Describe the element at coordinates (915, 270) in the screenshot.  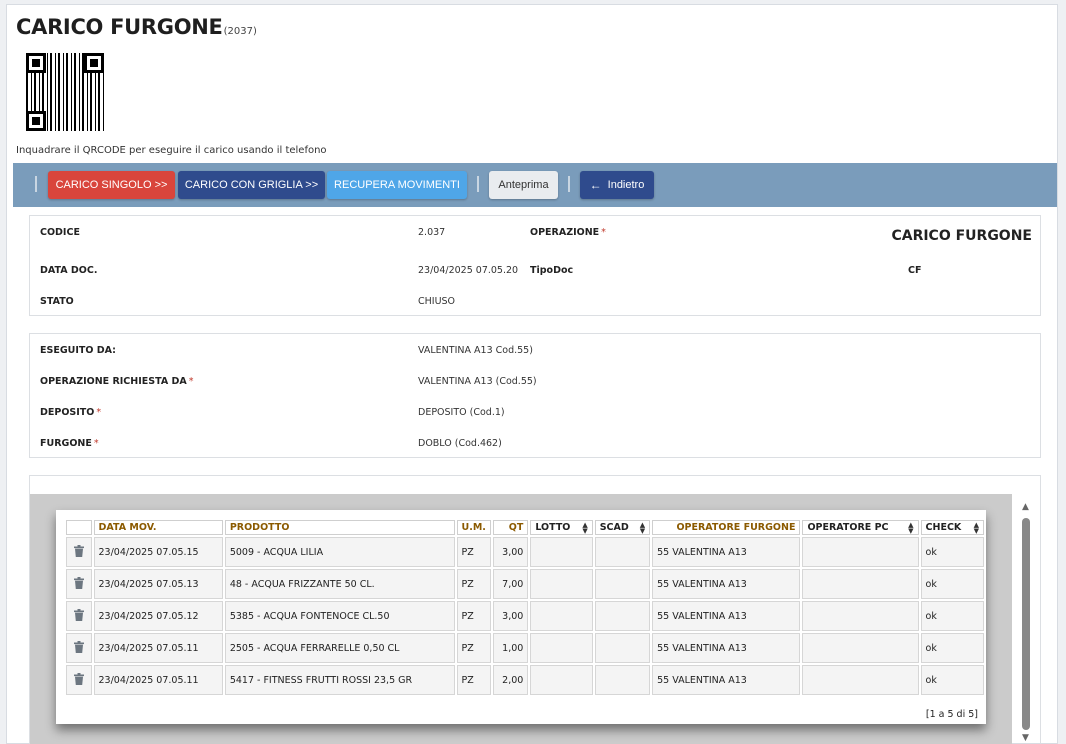
I see `tipodoc-value: CF` at that location.